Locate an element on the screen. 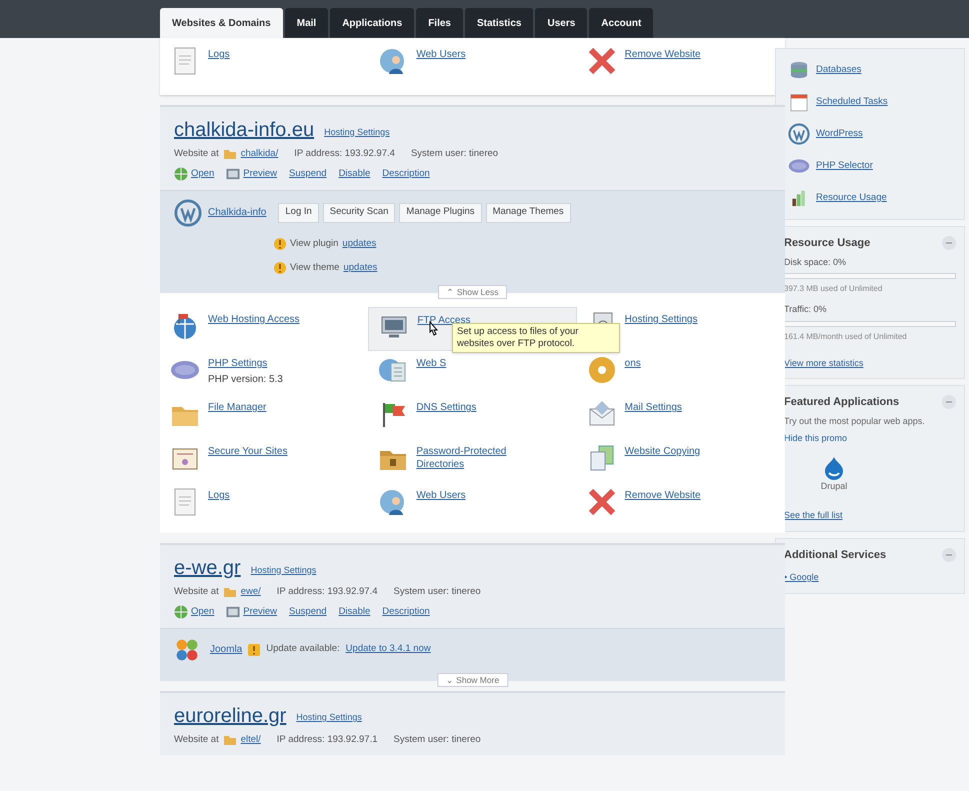 The width and height of the screenshot is (969, 791). update-text: Update available: is located at coordinates (303, 649).